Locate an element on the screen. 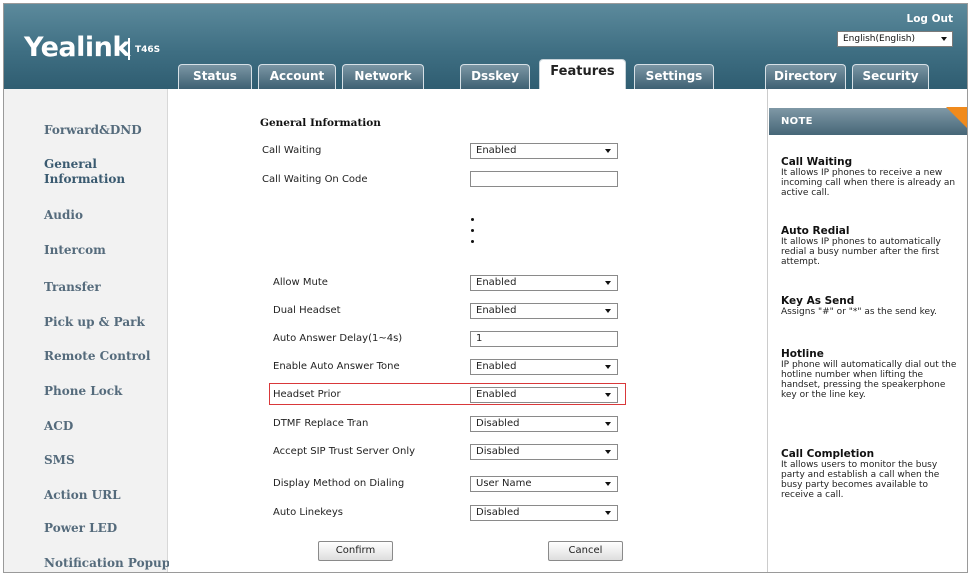  sidebar-item-phone-lock: Phone Lock is located at coordinates (83, 391).